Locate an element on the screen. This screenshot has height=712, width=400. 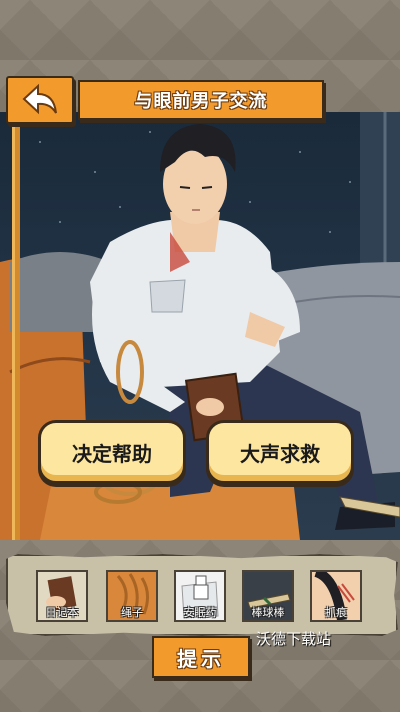
back-arrow-icon is located at coordinates (39, 99).